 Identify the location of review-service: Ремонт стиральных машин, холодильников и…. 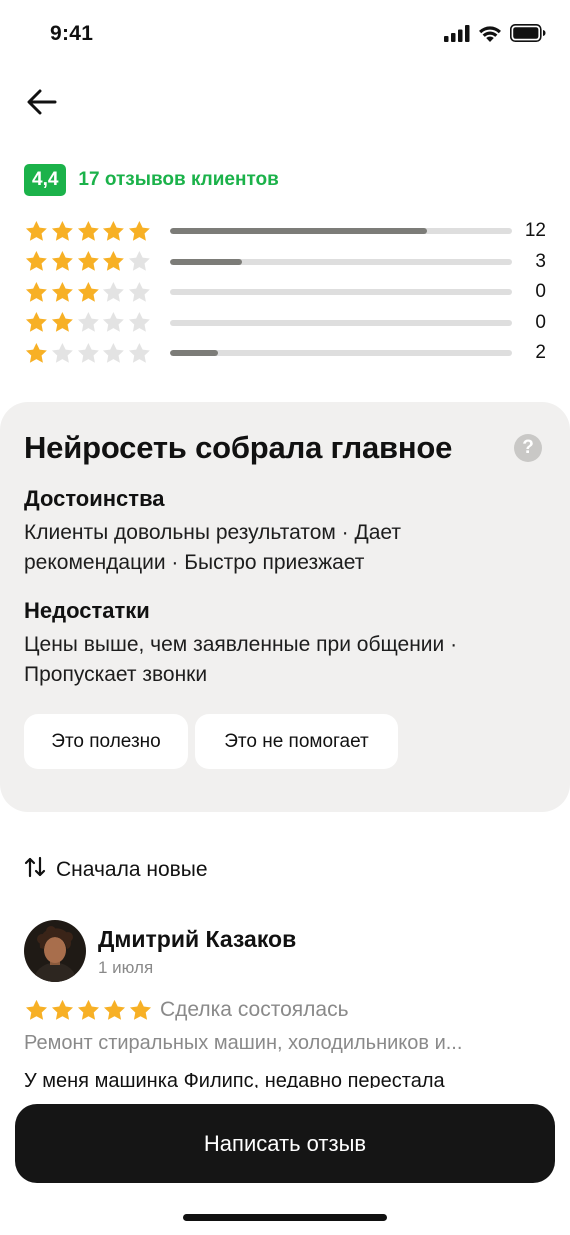
(243, 1043).